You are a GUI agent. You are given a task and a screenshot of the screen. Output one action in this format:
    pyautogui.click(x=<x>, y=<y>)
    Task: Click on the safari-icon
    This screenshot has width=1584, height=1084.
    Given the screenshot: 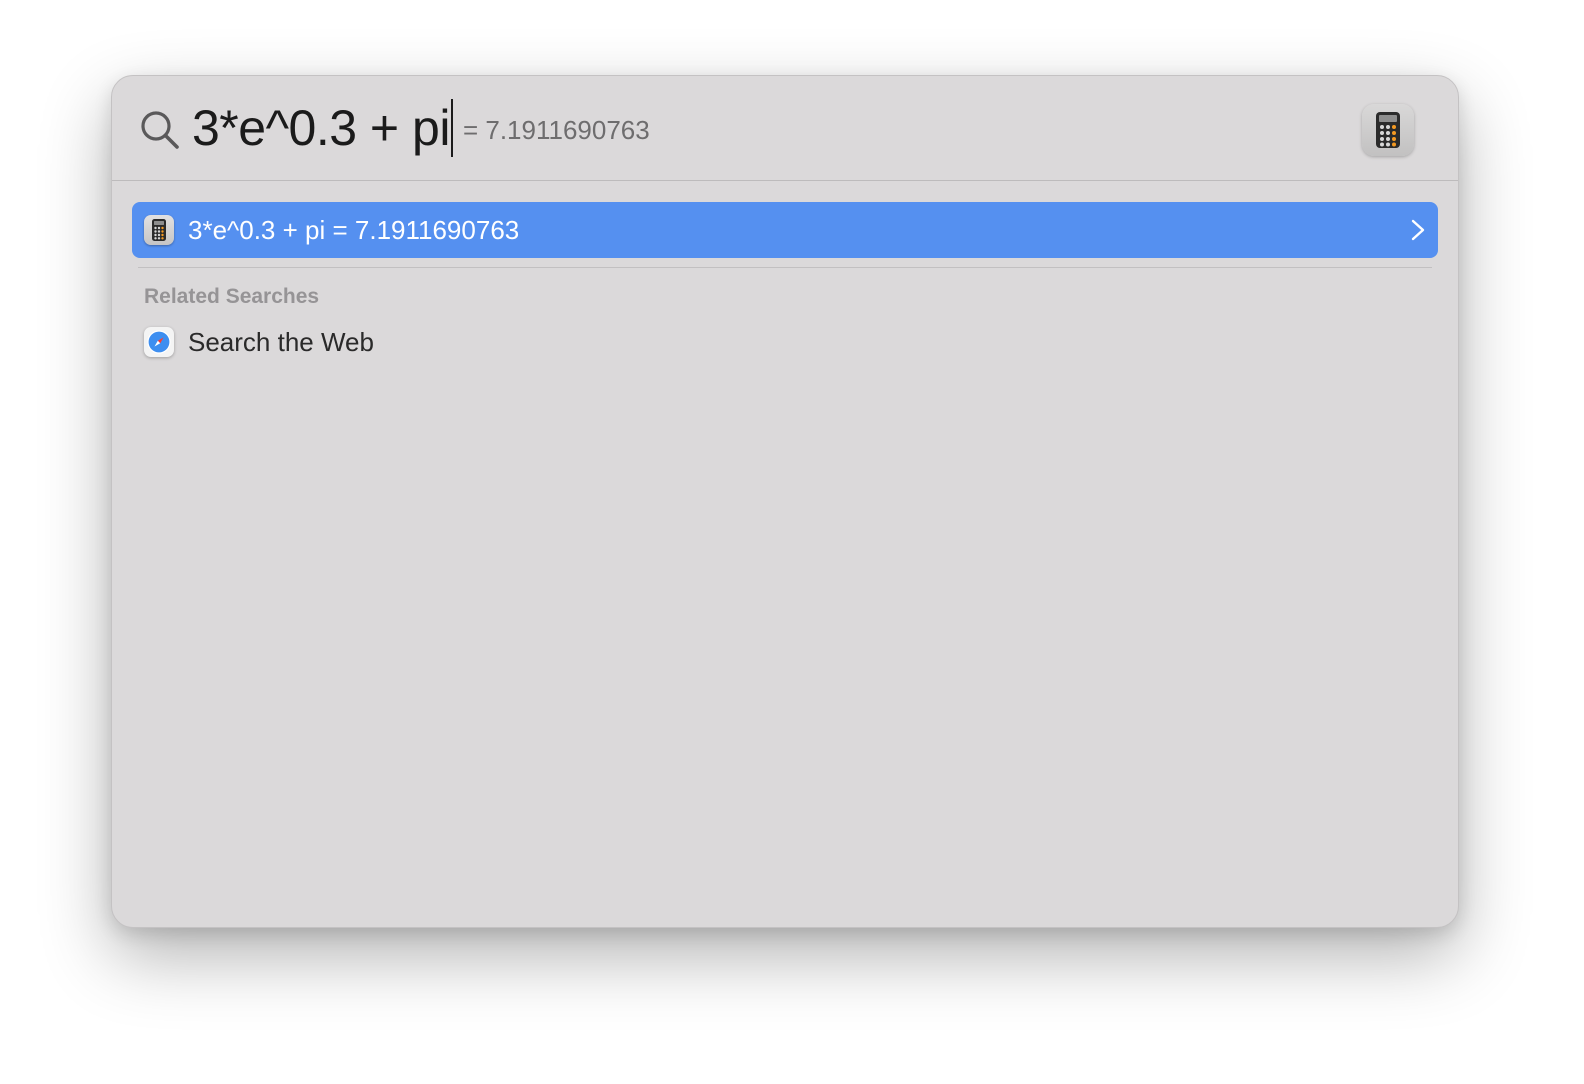 What is the action you would take?
    pyautogui.click(x=159, y=342)
    